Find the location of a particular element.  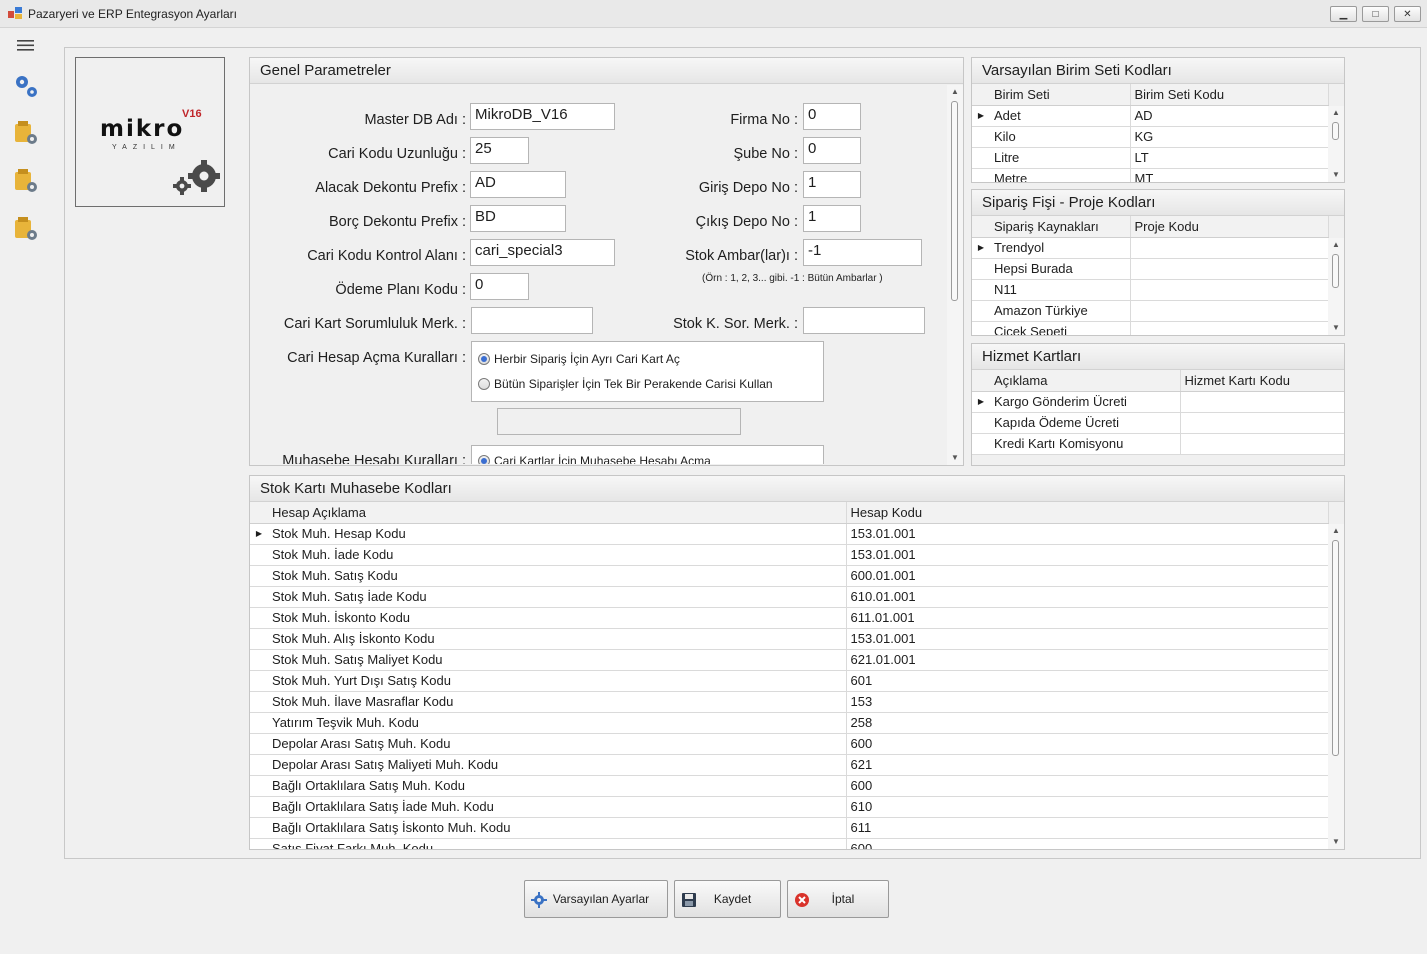

table-row: Yatırım Teşvik Muh. Kodu 258 is located at coordinates (789, 723).